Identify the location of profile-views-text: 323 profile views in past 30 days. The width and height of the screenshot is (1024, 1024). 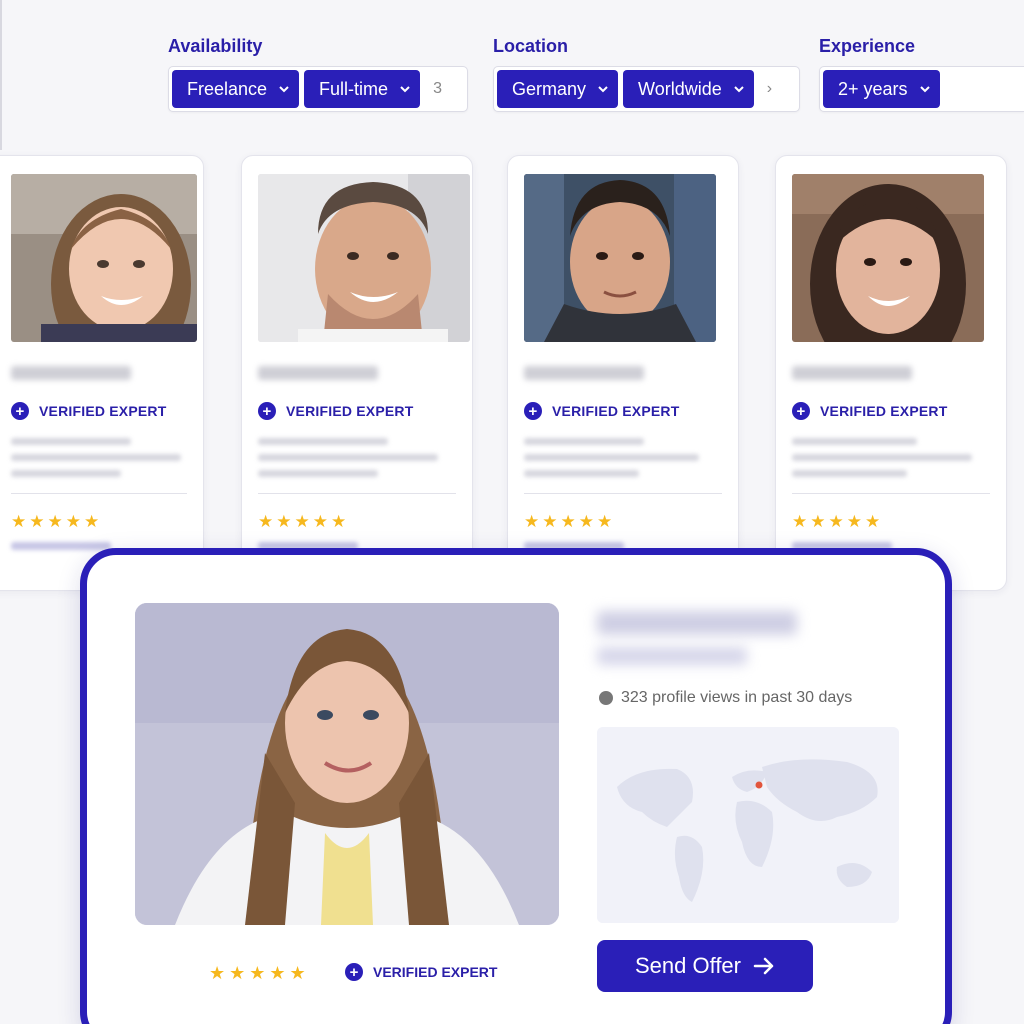
(737, 697).